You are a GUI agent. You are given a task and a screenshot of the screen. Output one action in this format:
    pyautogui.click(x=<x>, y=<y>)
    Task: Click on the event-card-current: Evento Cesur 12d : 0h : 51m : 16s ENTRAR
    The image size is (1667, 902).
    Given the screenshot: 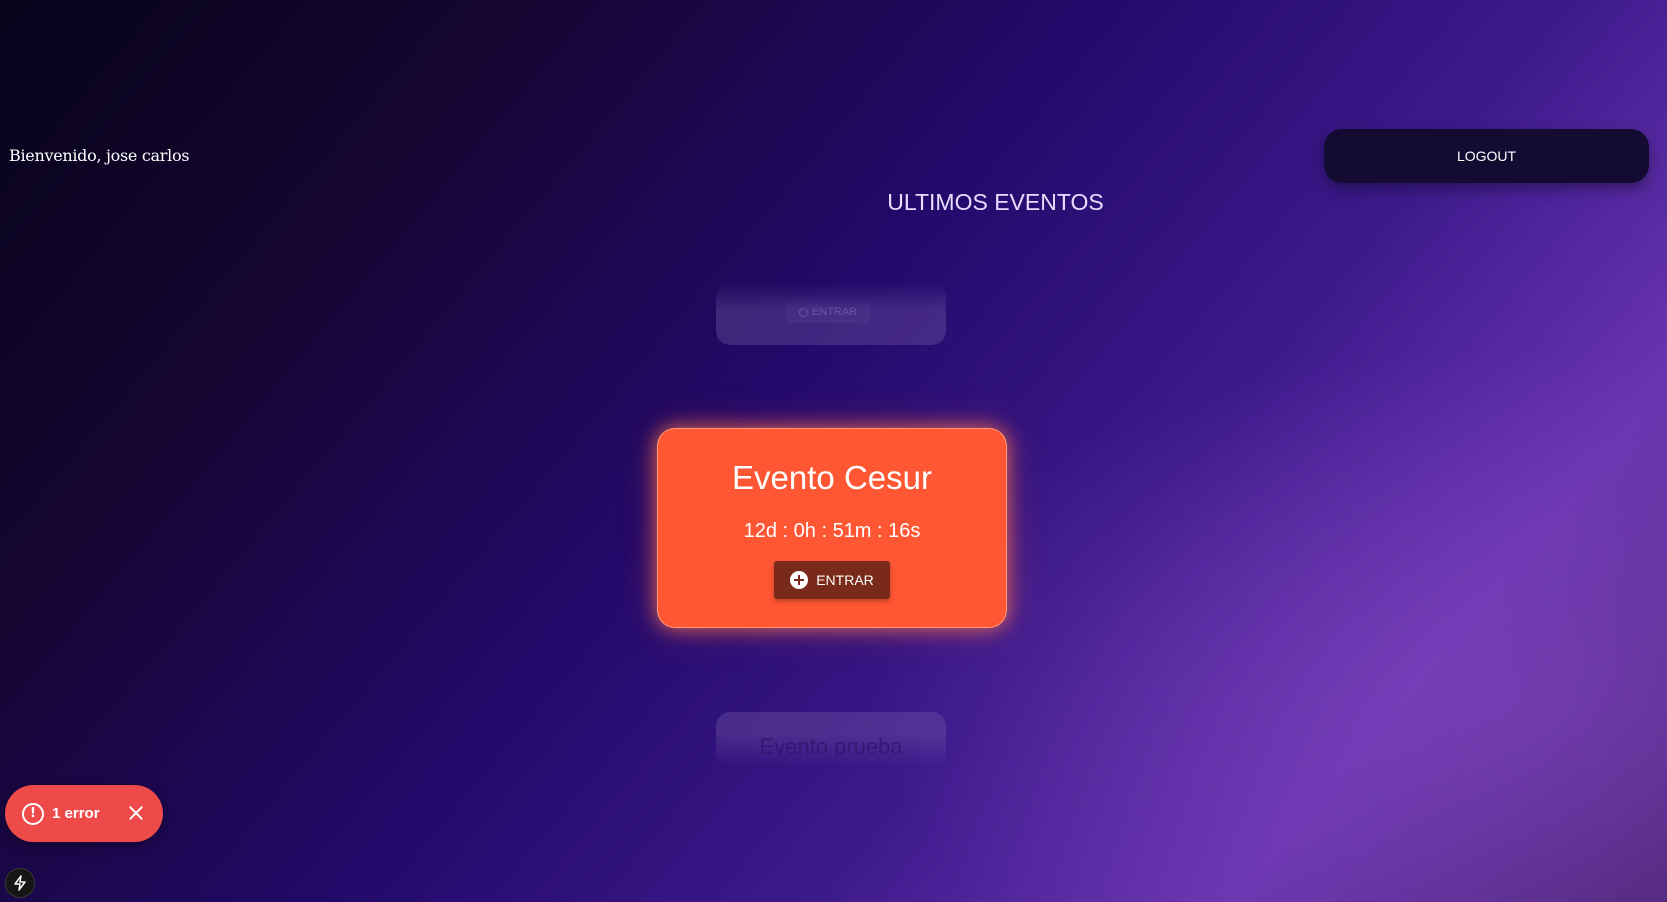 What is the action you would take?
    pyautogui.click(x=832, y=528)
    